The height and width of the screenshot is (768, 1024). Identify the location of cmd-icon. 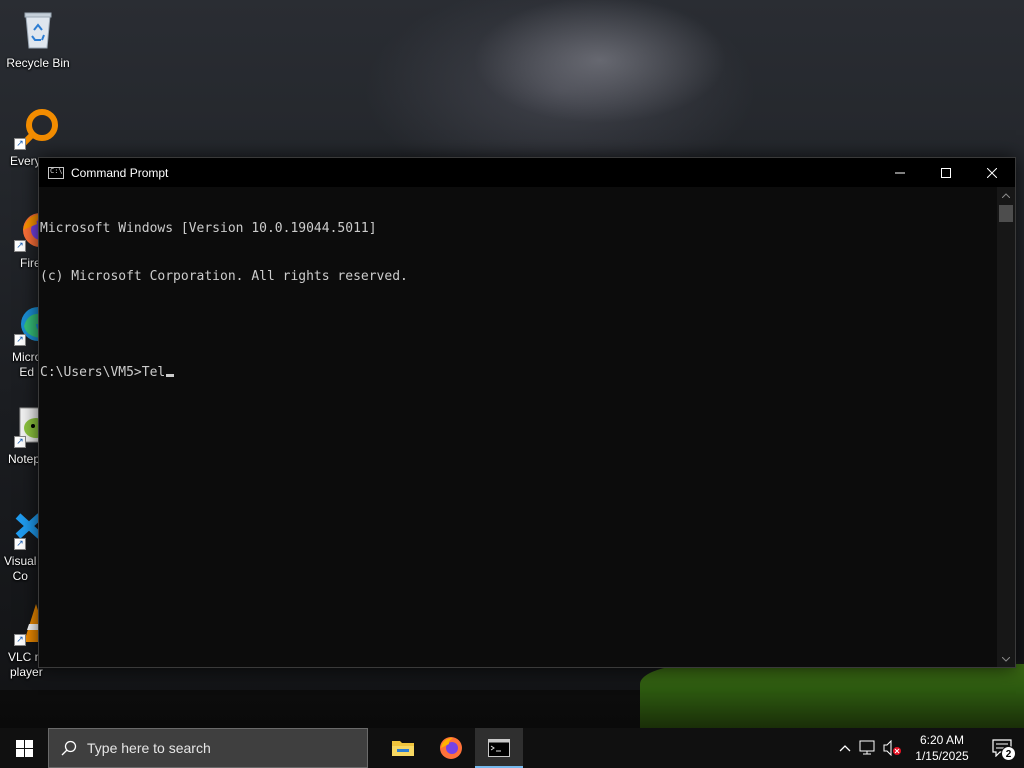
(499, 748).